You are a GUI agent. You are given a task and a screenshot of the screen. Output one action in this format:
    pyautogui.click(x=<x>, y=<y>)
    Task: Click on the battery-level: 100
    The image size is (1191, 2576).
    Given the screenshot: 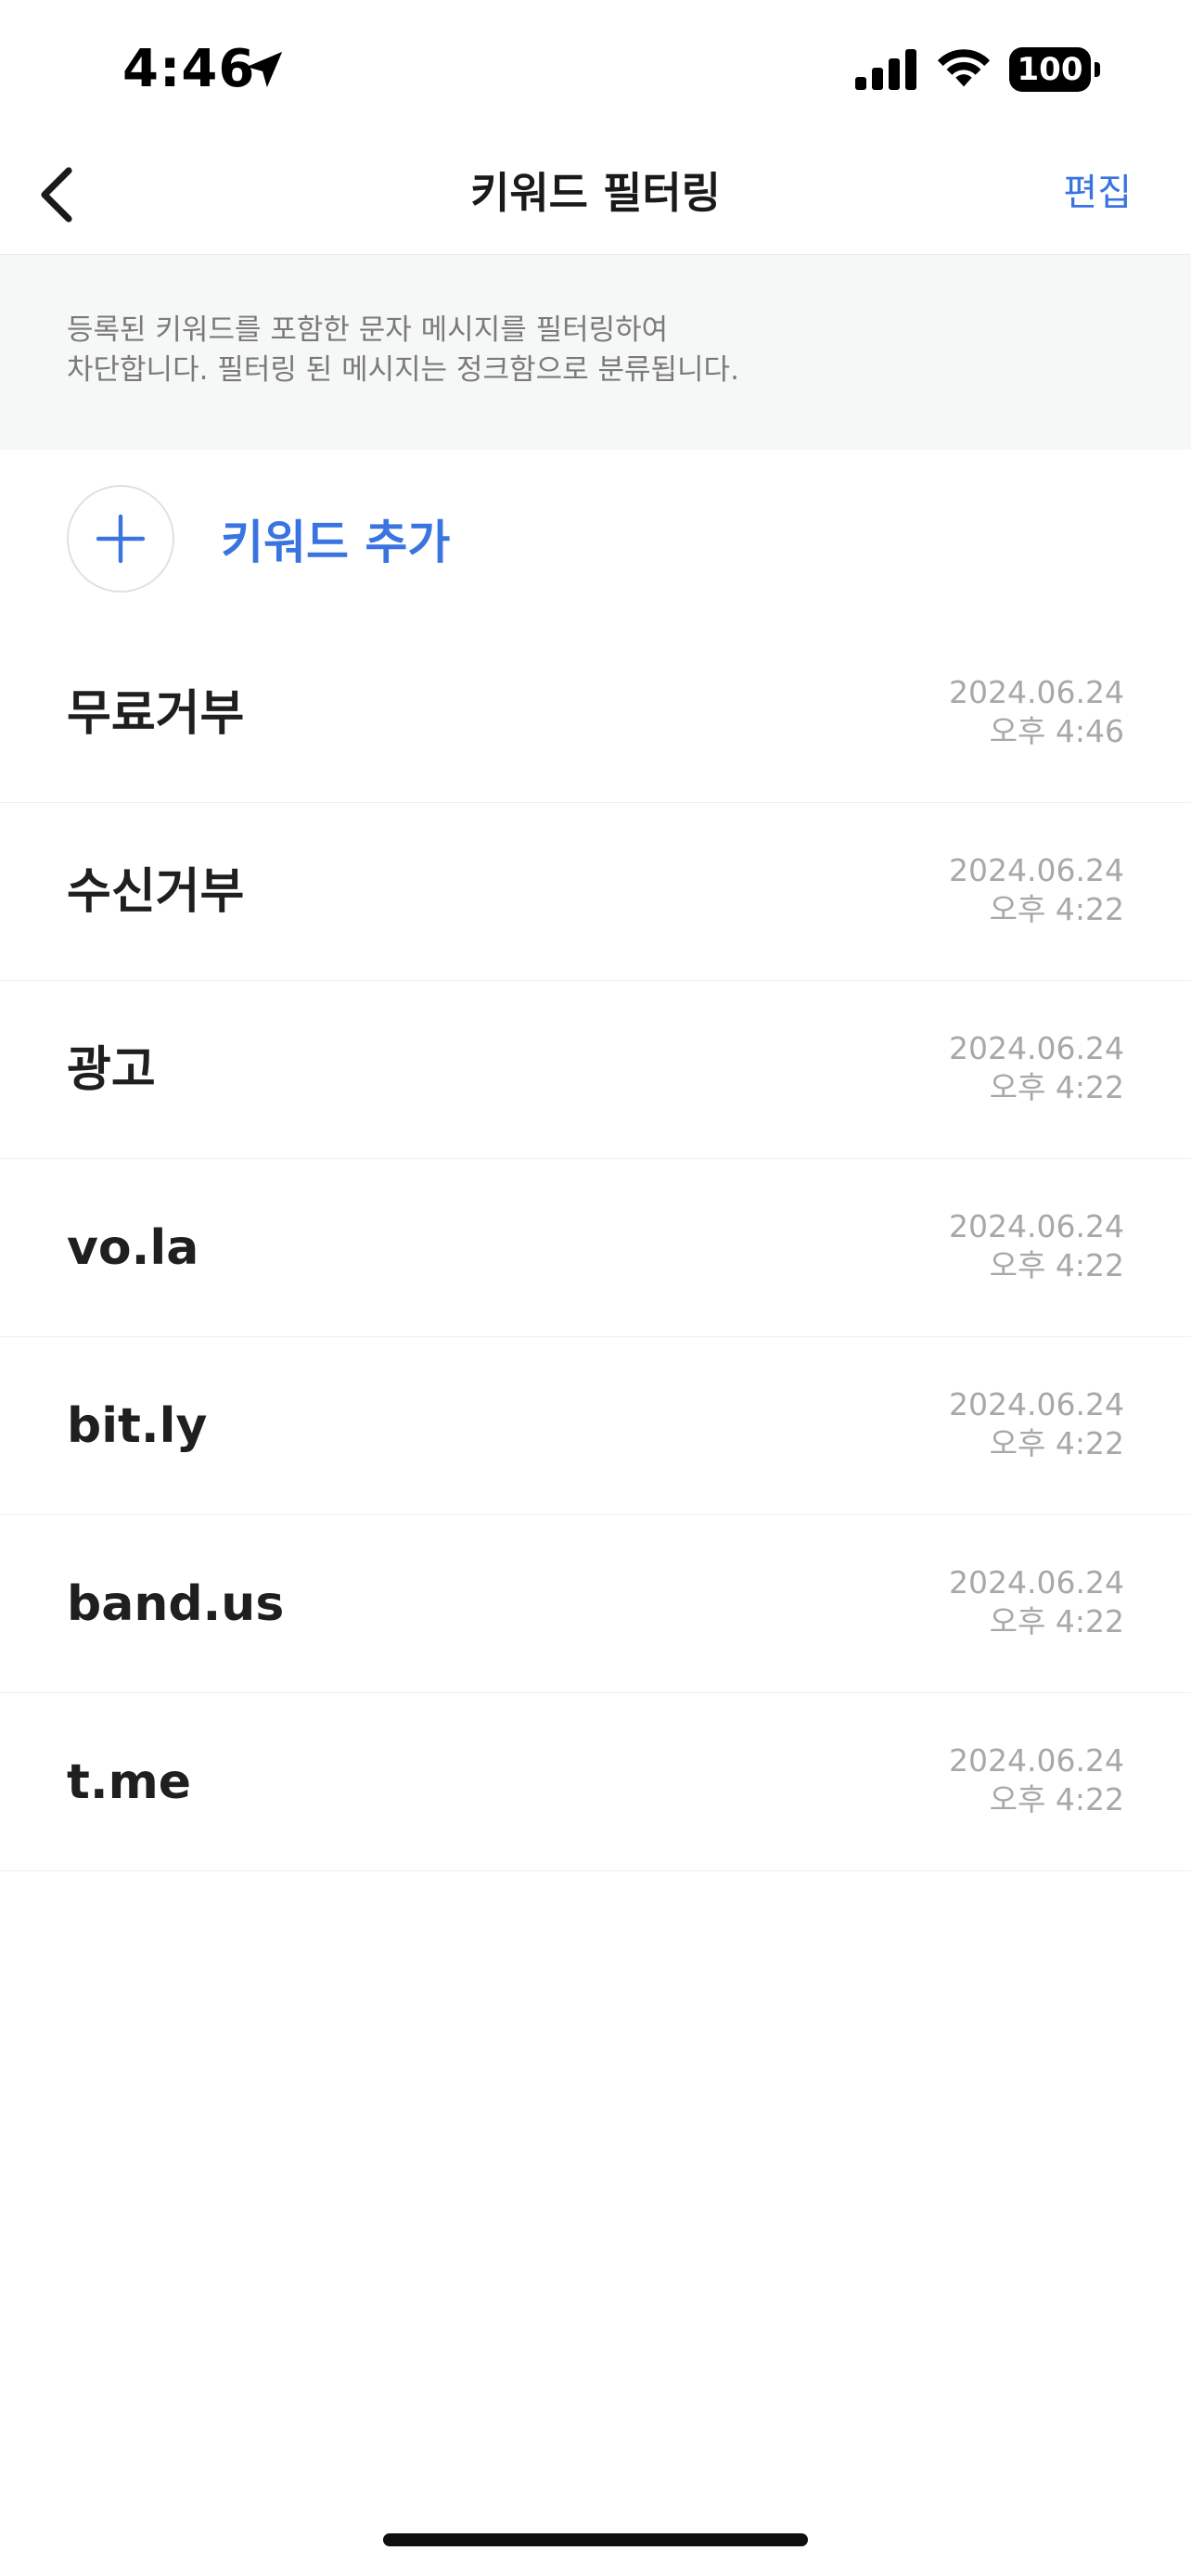 What is the action you would take?
    pyautogui.click(x=1050, y=69)
    